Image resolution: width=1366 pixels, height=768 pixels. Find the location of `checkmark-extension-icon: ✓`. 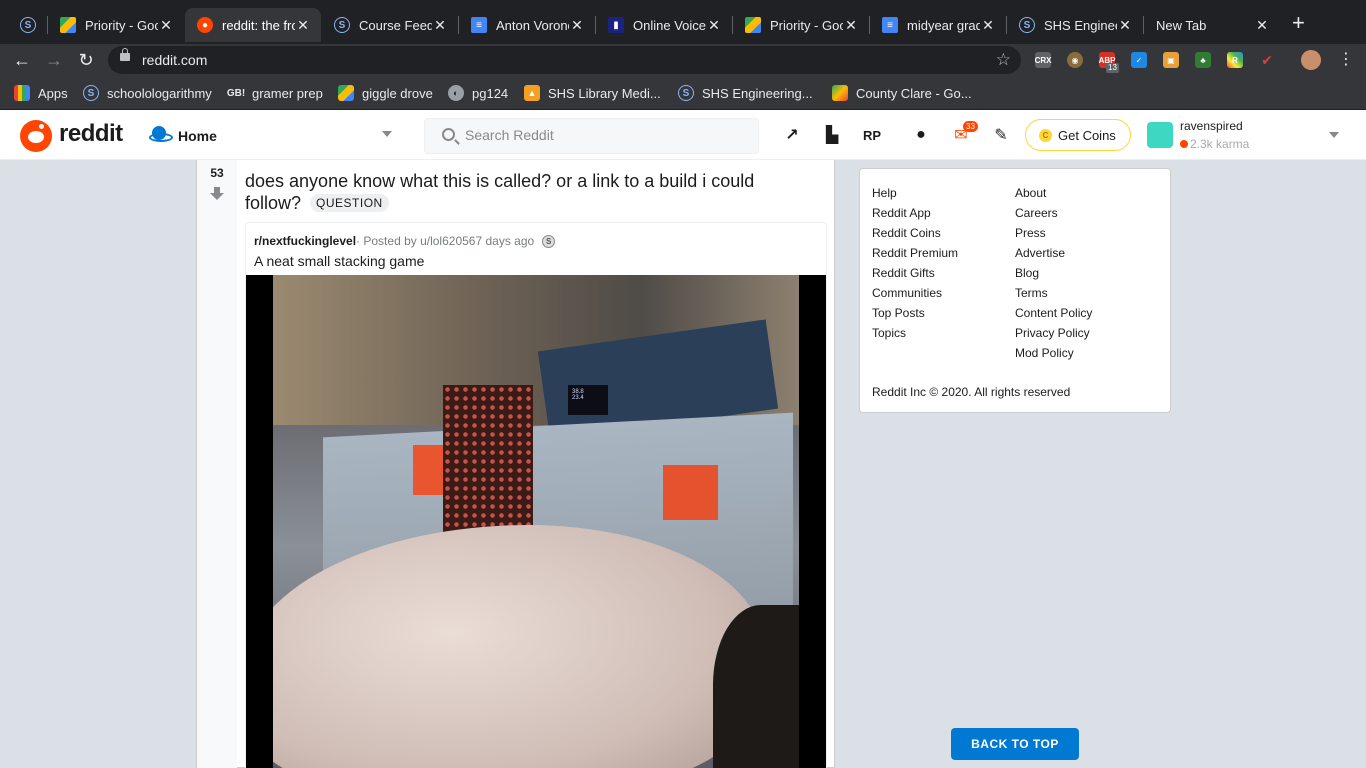

checkmark-extension-icon: ✓ is located at coordinates (1139, 60).